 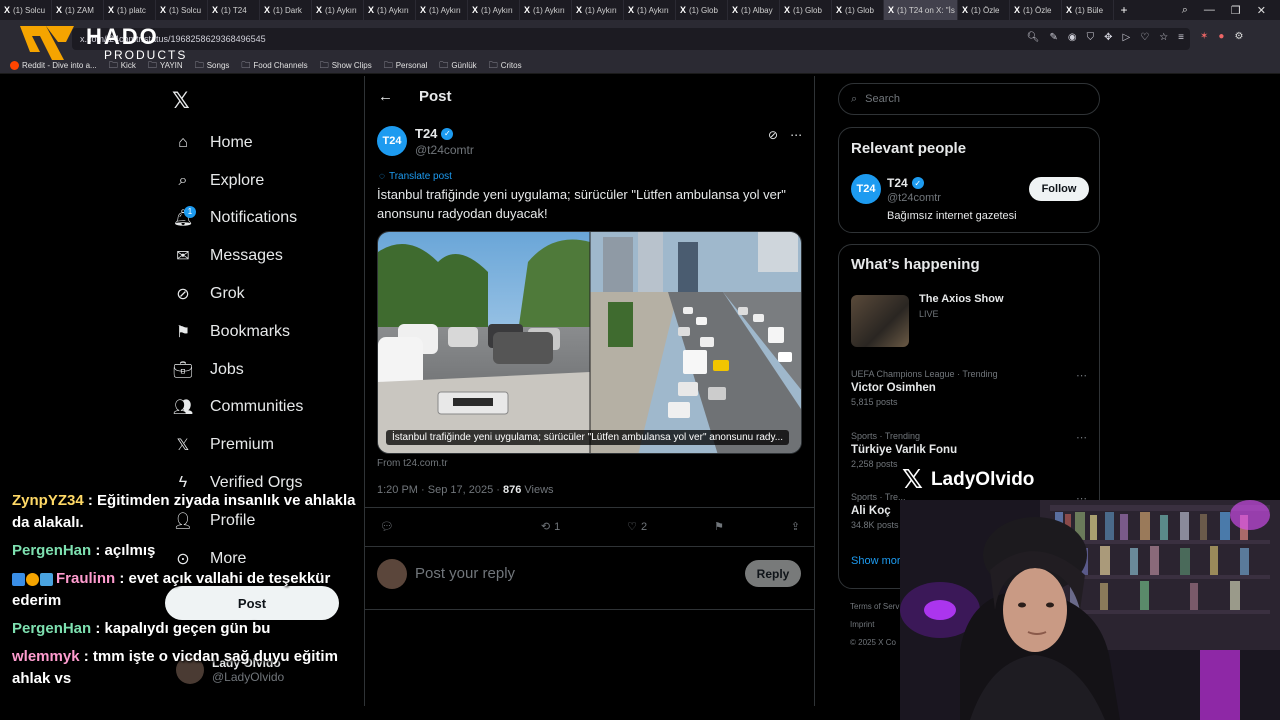 I want to click on bookmark-item: 🗀︎ Show Clips, so click(x=346, y=66).